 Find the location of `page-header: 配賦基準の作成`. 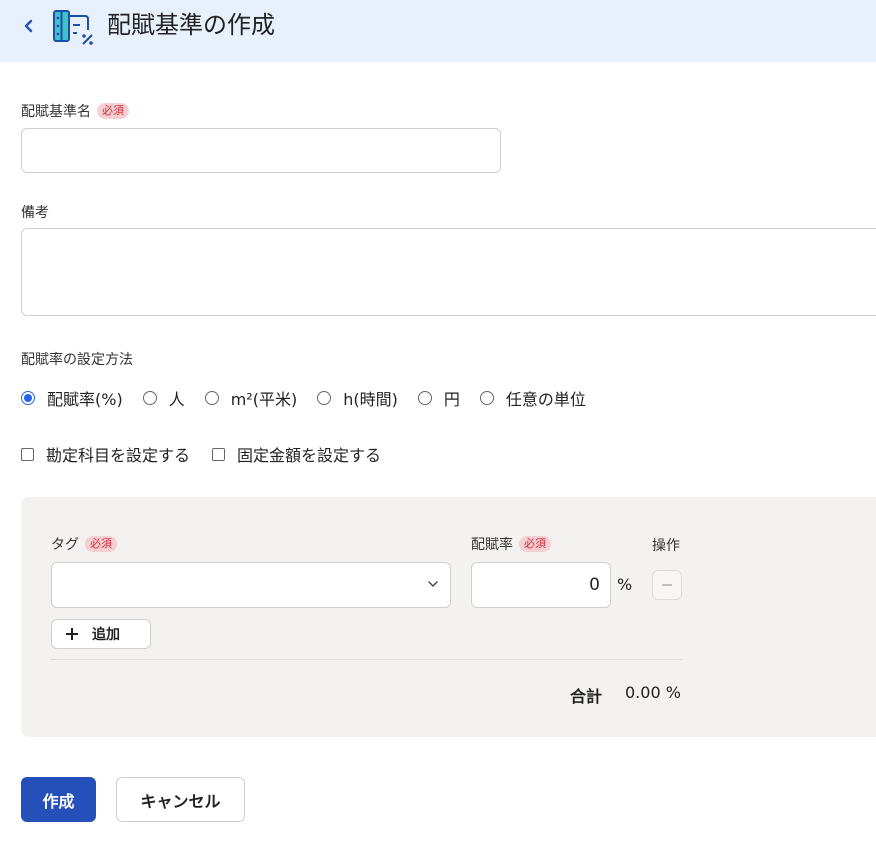

page-header: 配賦基準の作成 is located at coordinates (438, 31).